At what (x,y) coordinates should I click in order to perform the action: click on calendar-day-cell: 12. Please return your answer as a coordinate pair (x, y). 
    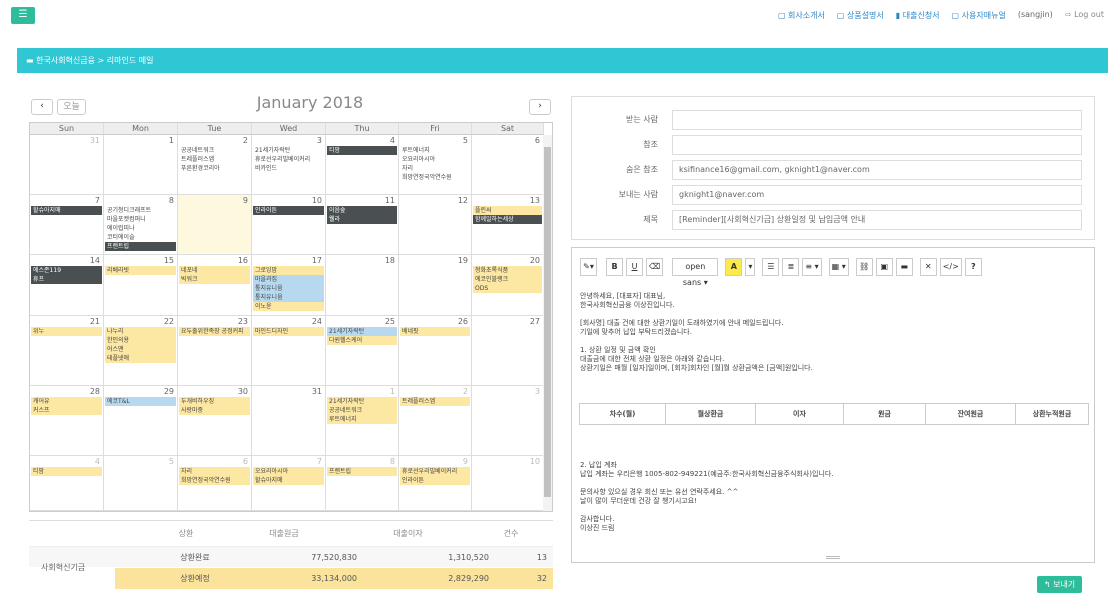
    Looking at the image, I should click on (435, 225).